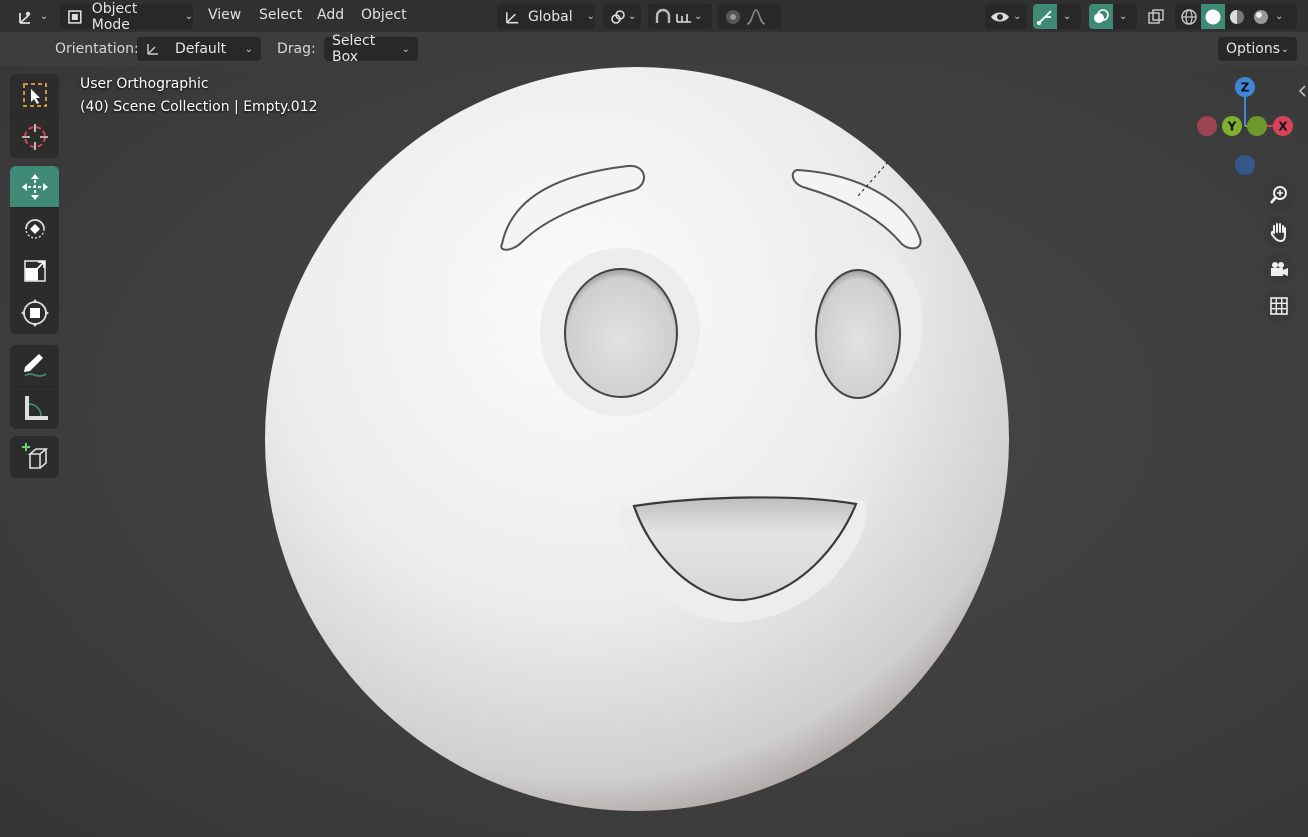 The image size is (1308, 837). I want to click on collection-info-label: (40) Scene Collection | Empty.012, so click(199, 107).